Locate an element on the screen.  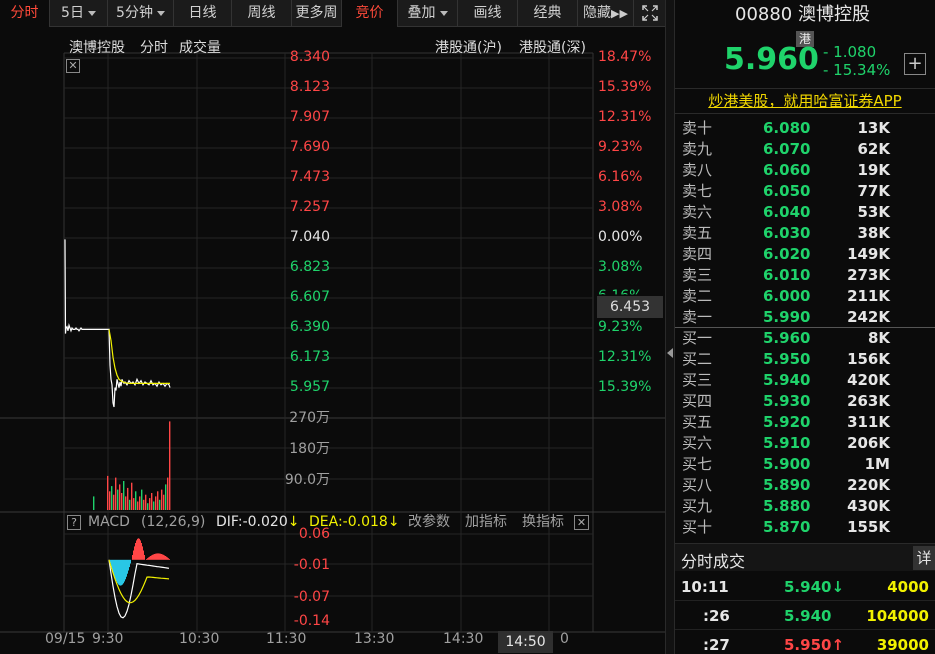
macd-dea: DEA:-0.018↓ is located at coordinates (354, 522).